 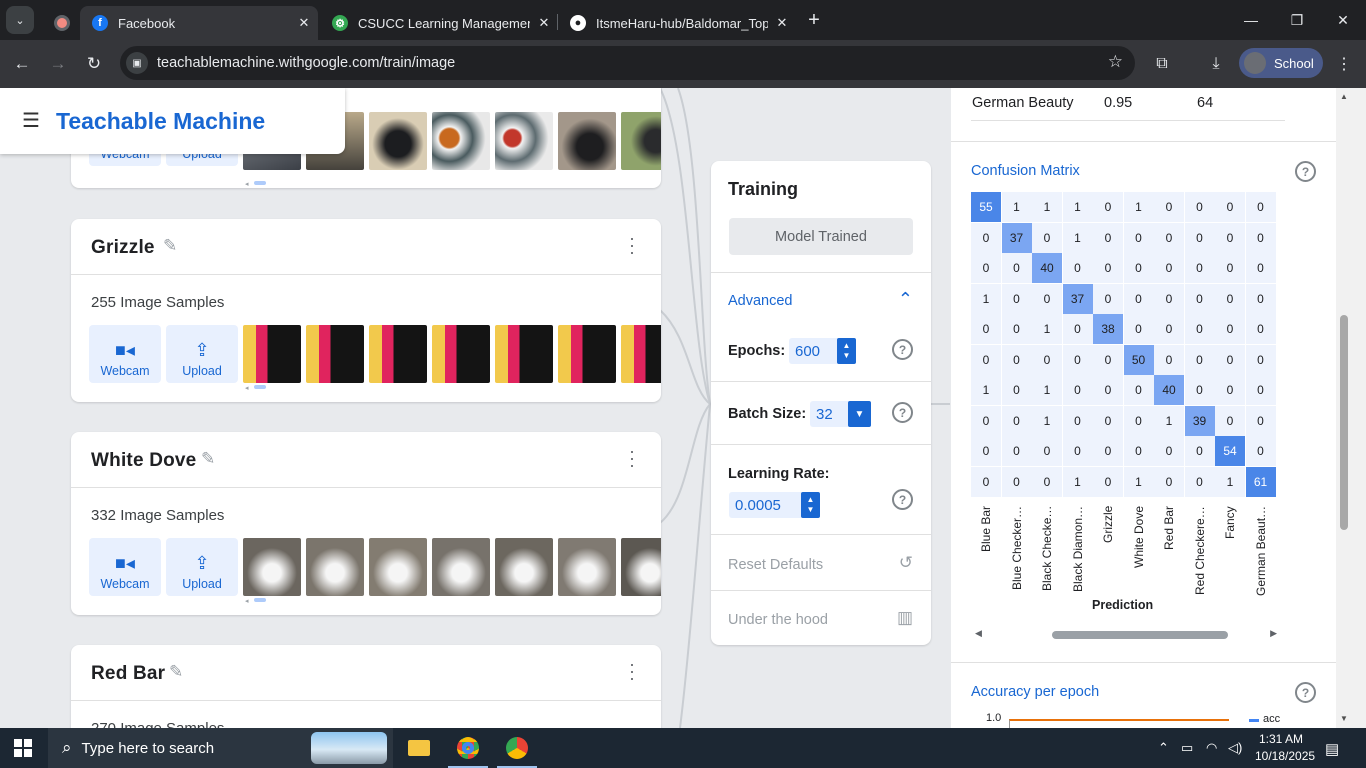 I want to click on restore-button: ❐, so click(x=1297, y=20).